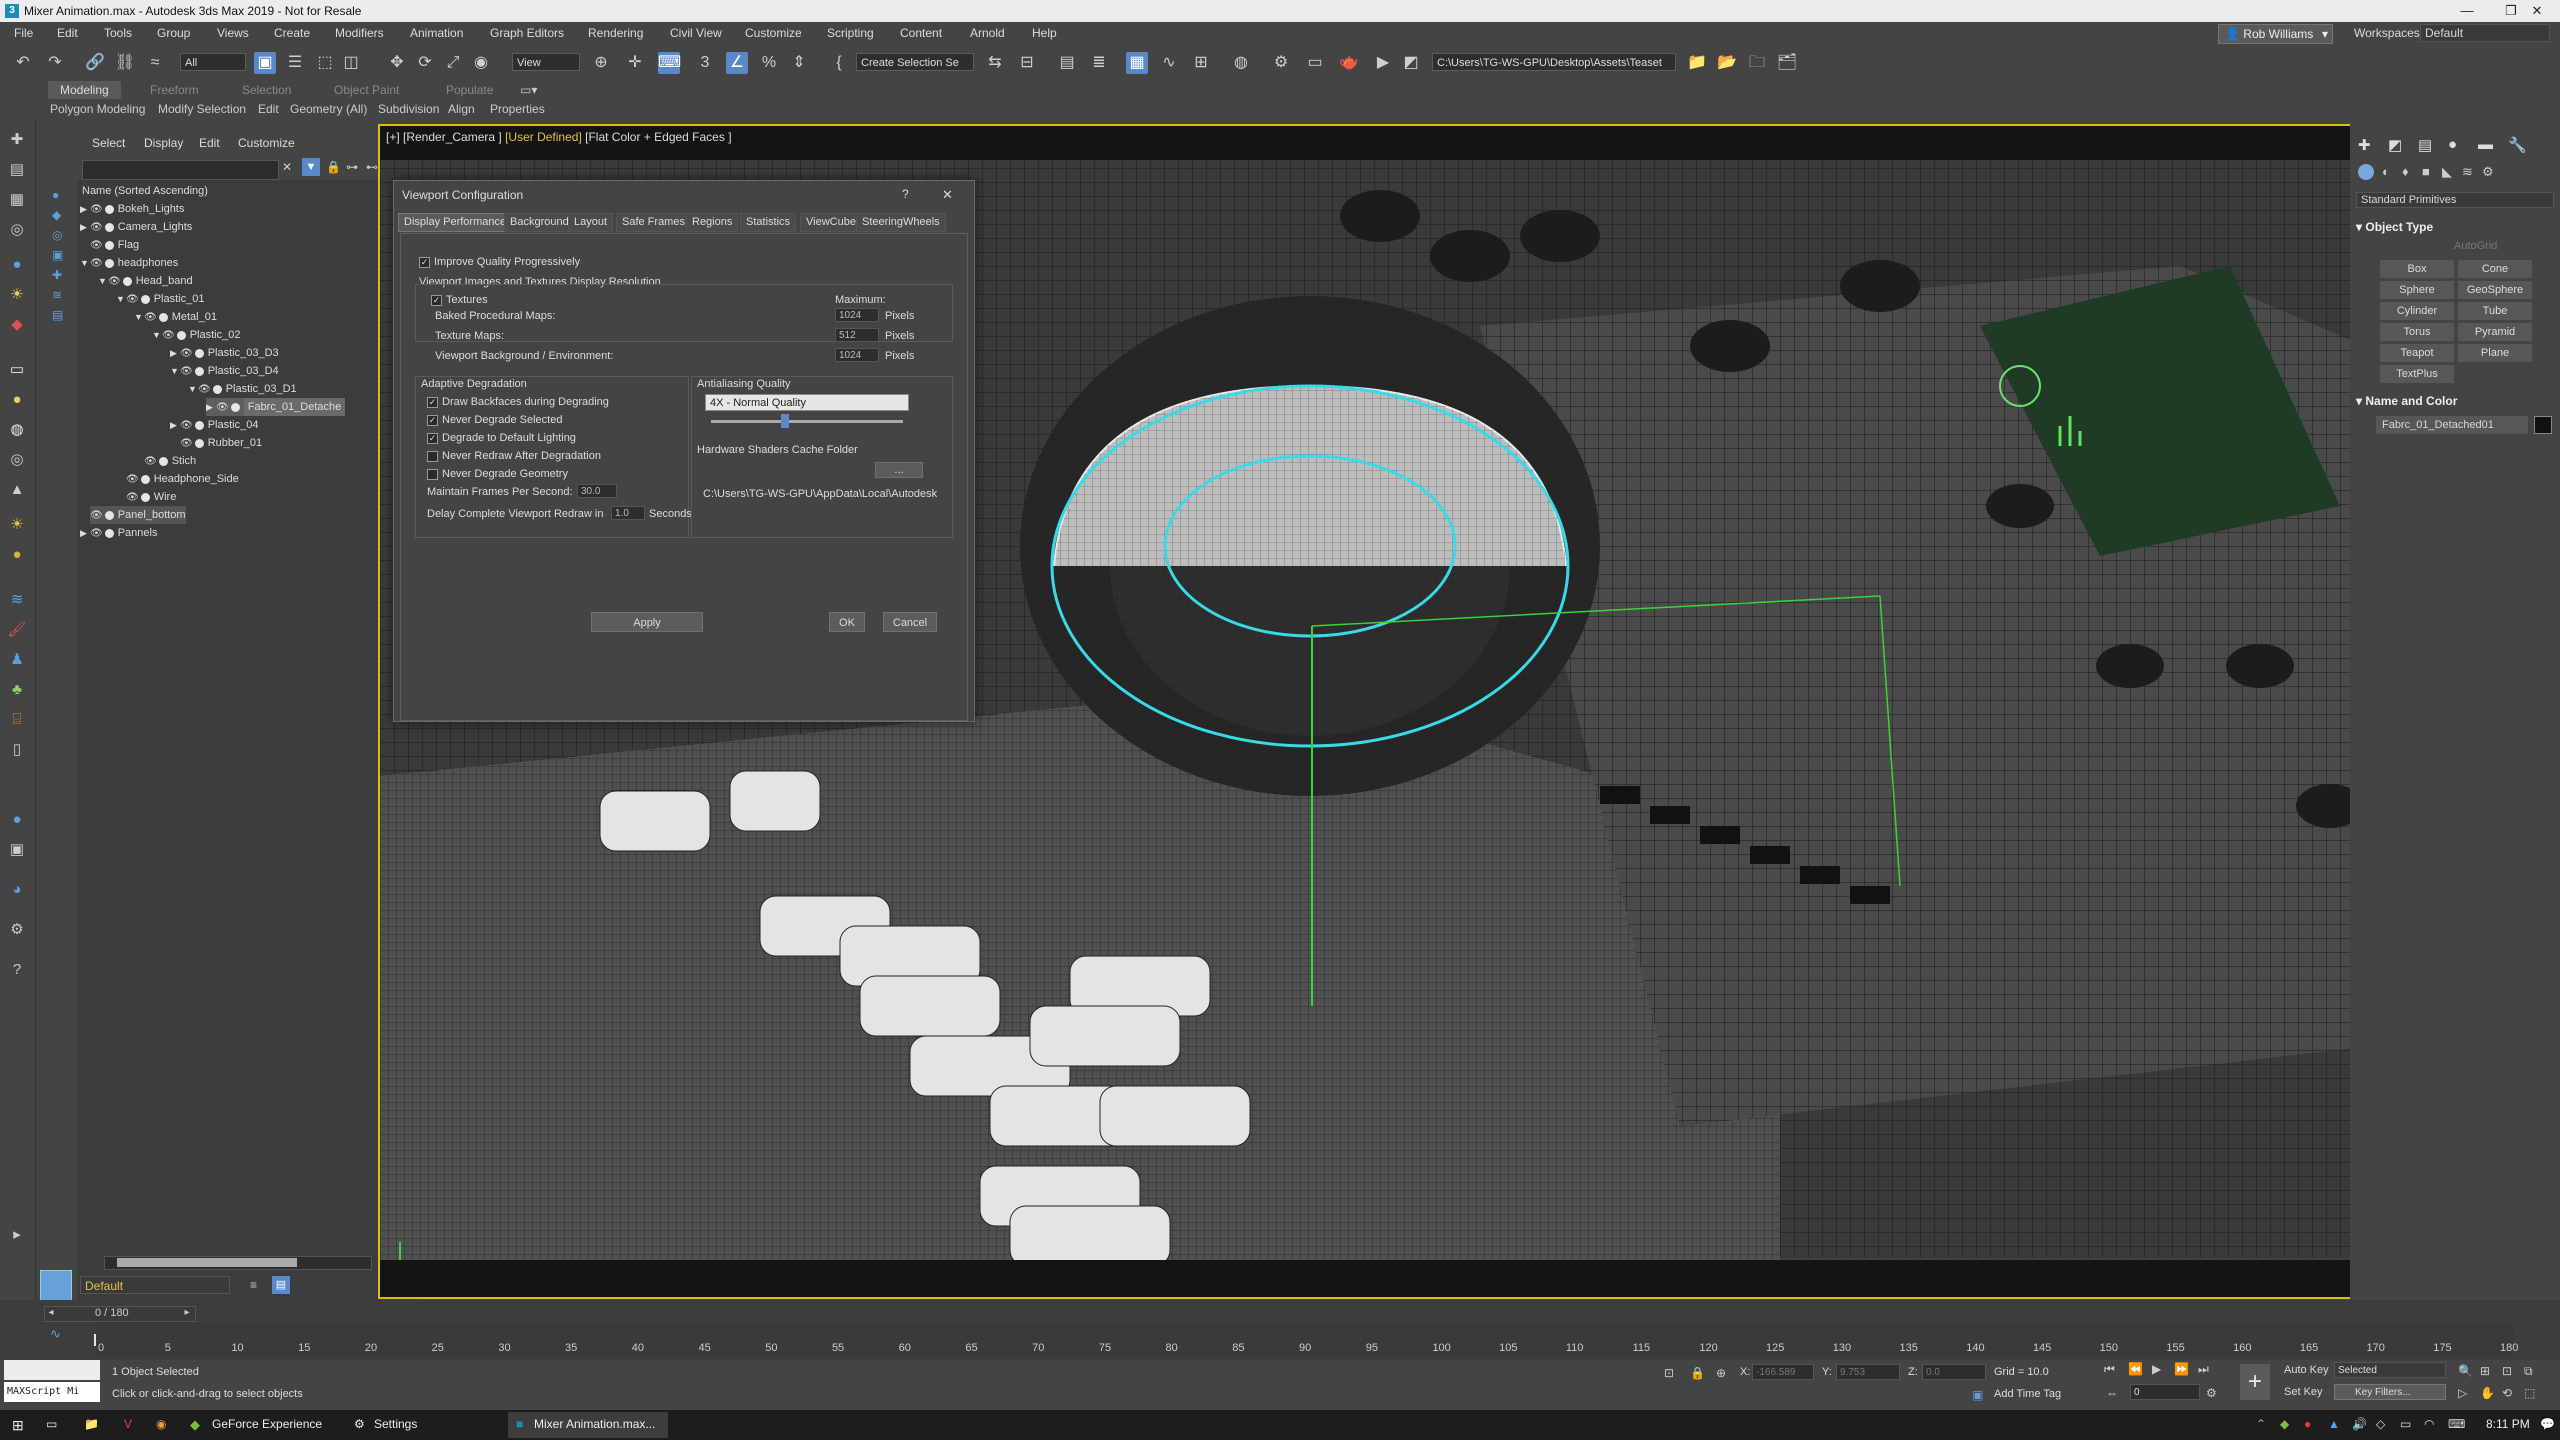  What do you see at coordinates (242, 389) in the screenshot?
I see `scene-row: ▼👁 Plastic_03_D1` at bounding box center [242, 389].